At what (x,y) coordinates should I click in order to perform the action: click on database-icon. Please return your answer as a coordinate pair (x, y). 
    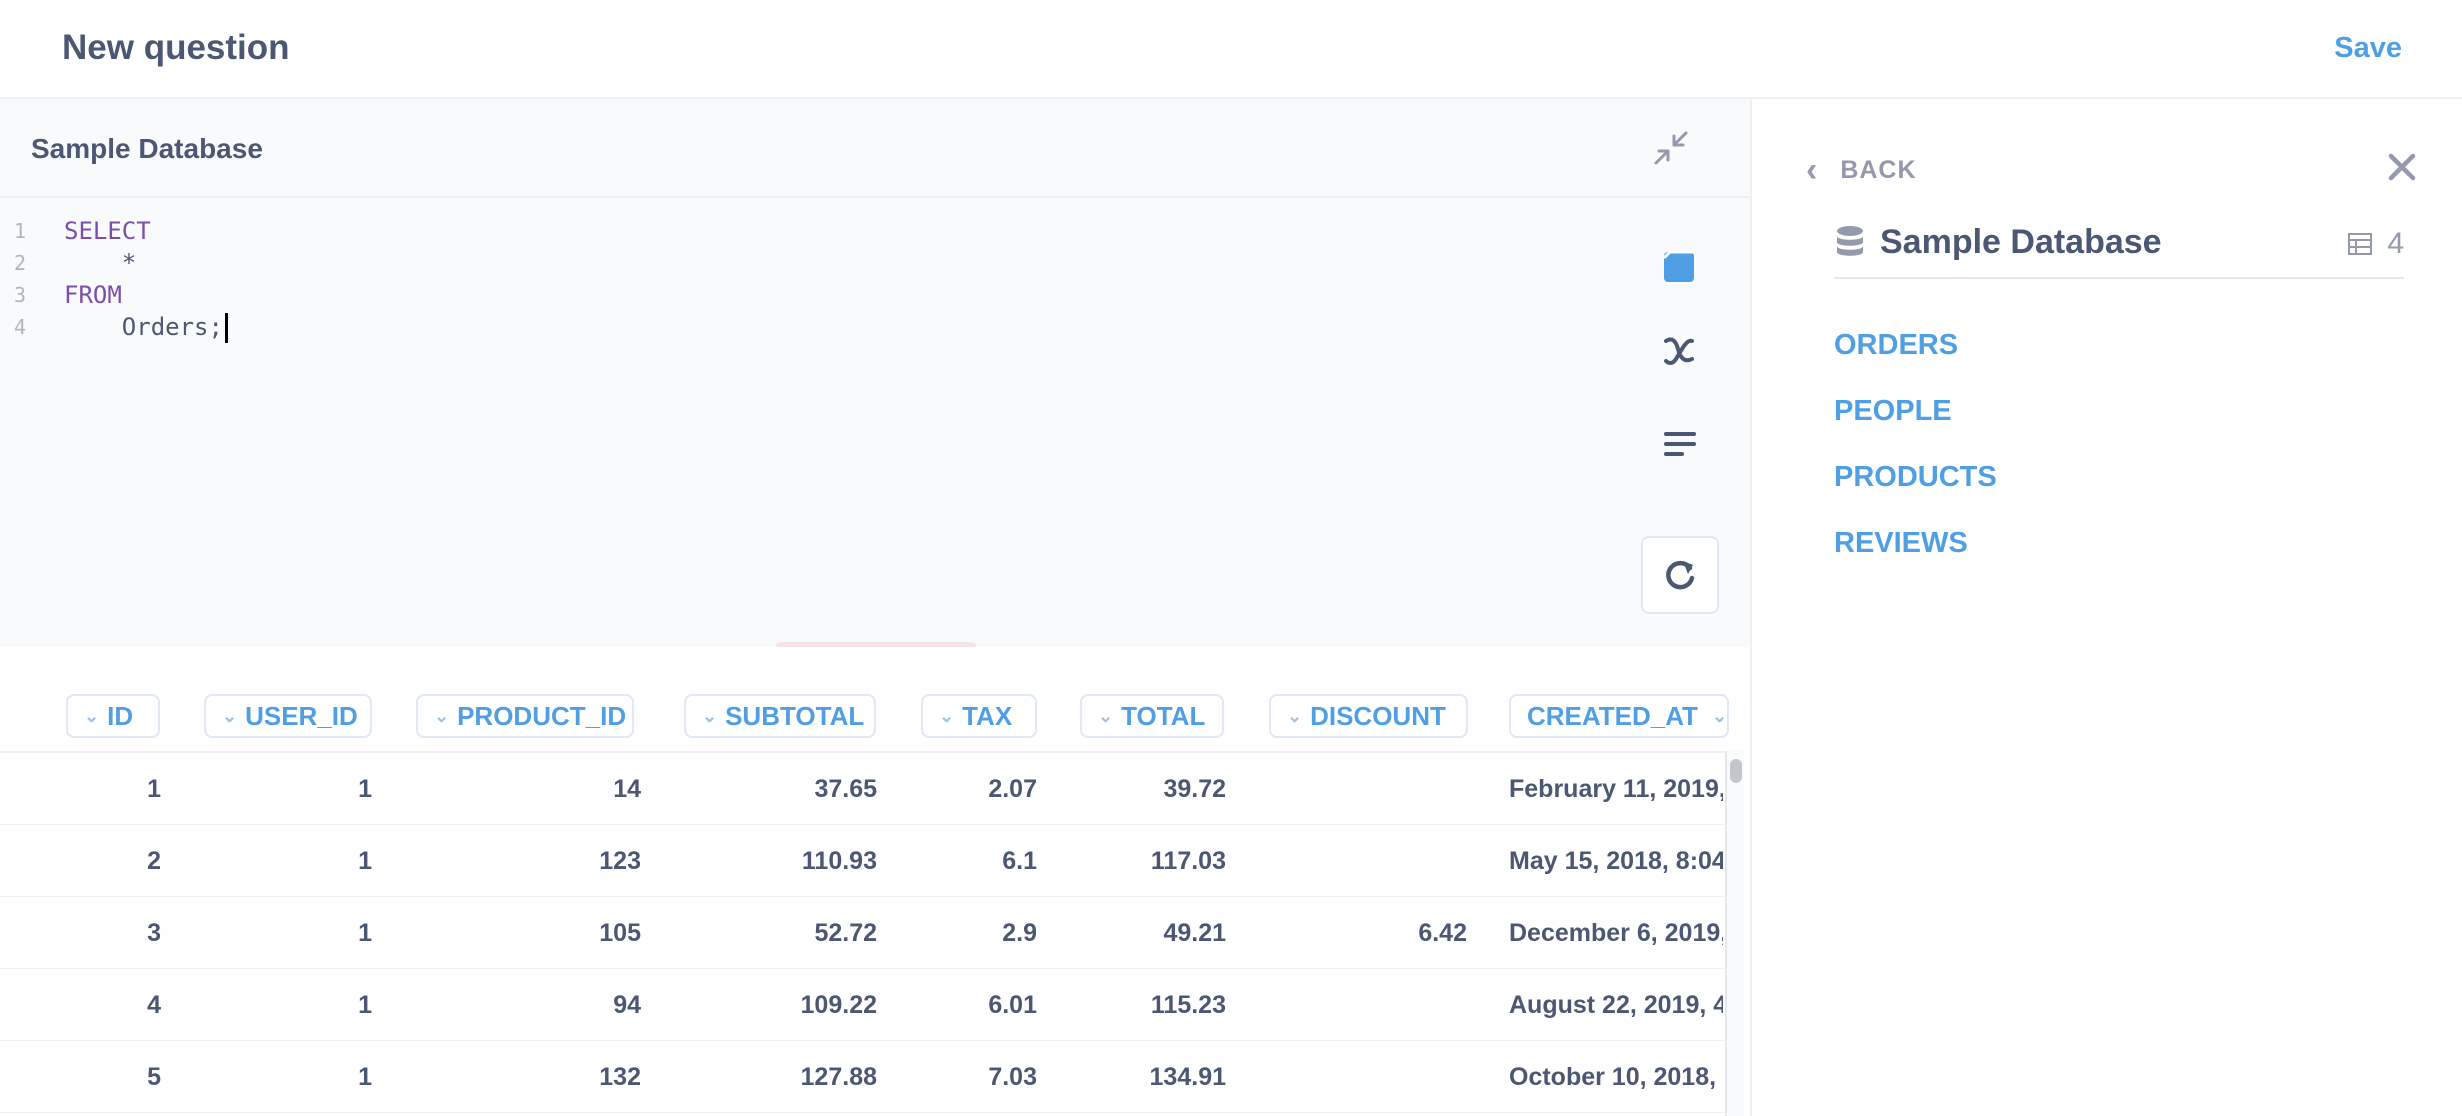
    Looking at the image, I should click on (1850, 241).